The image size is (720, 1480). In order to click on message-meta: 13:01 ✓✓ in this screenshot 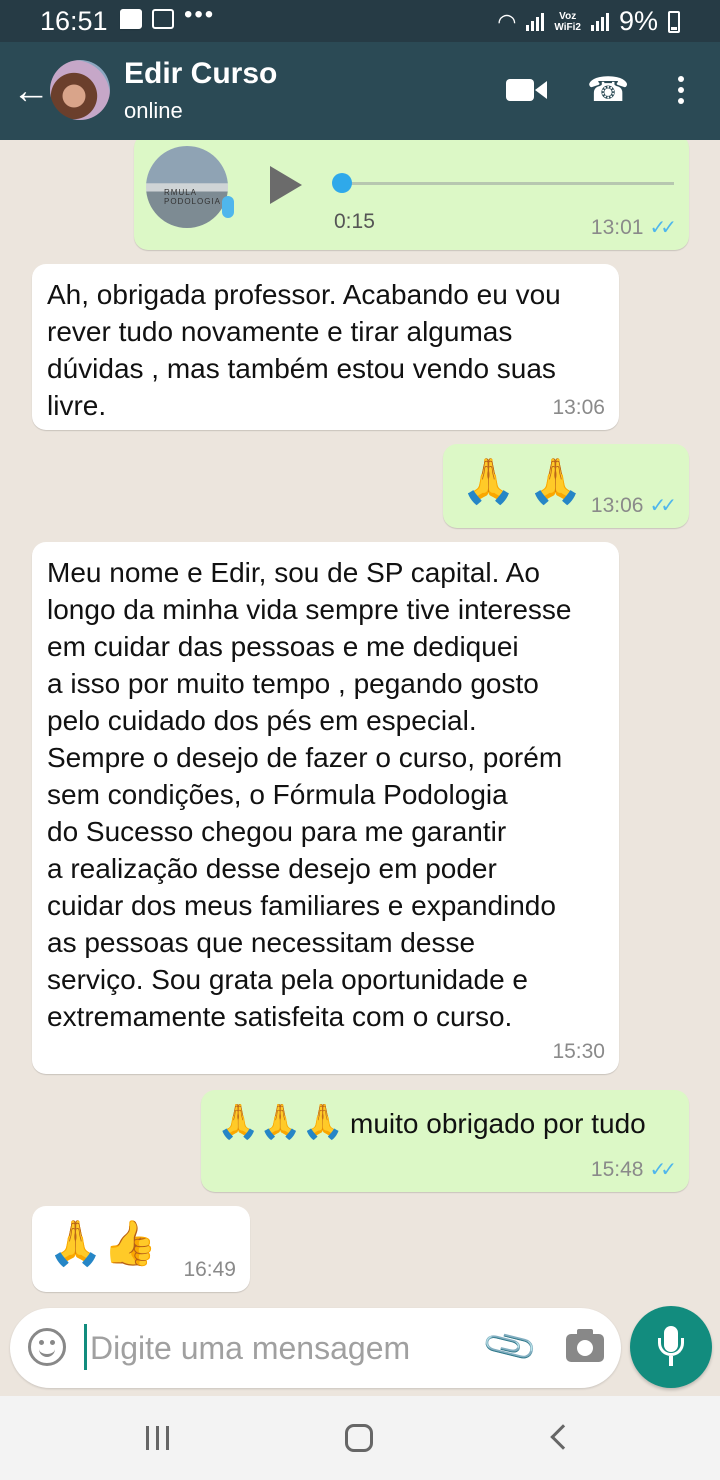, I will do `click(633, 227)`.